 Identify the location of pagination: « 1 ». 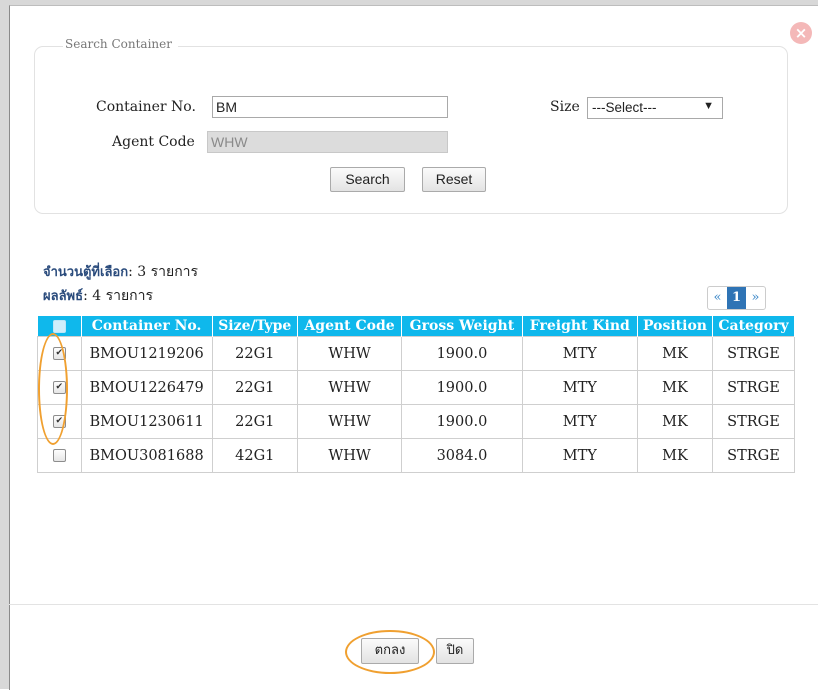
(736, 298).